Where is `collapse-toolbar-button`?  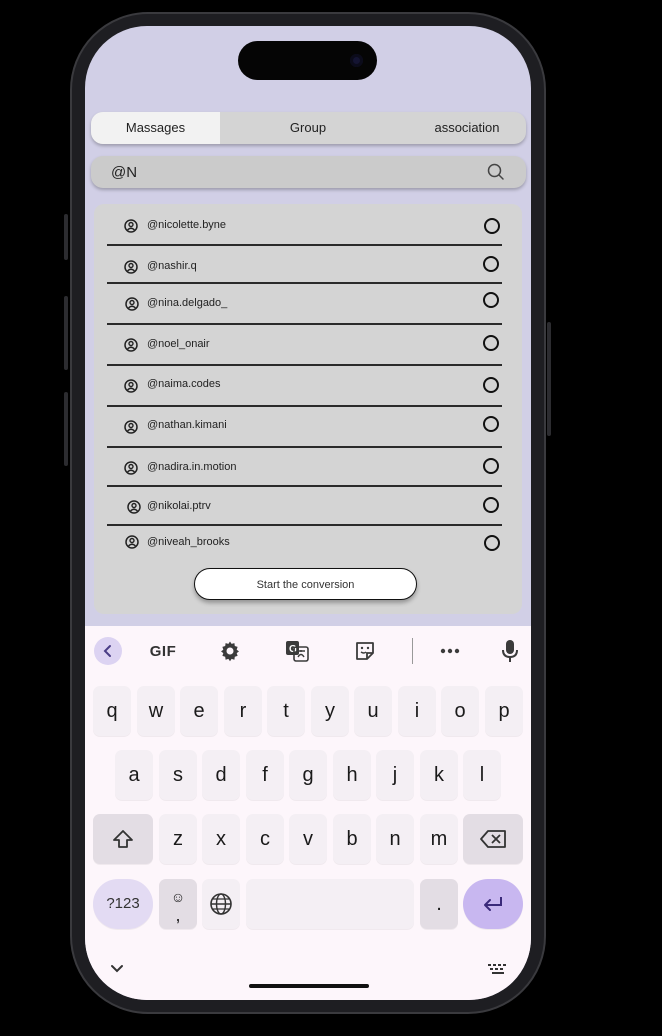 collapse-toolbar-button is located at coordinates (108, 651).